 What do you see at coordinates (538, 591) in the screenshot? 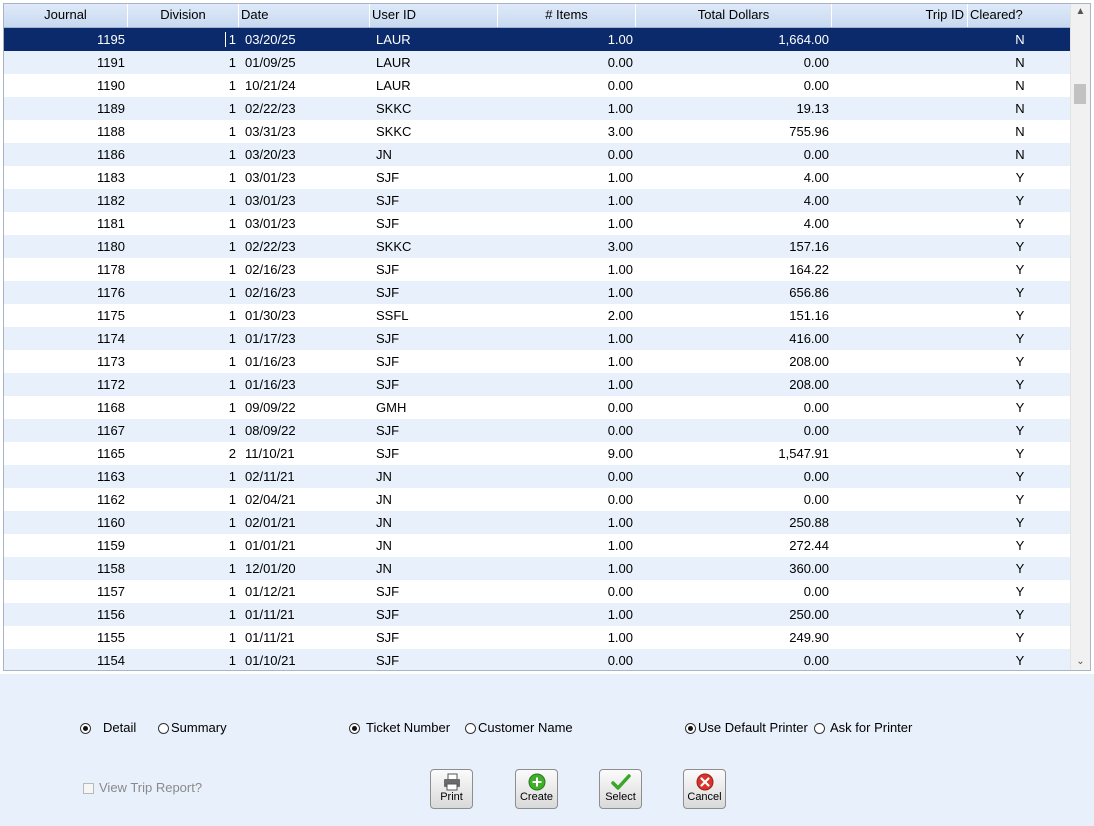
I see `table-row: 1157 1 01/12/21 SJF 0.00 0.00 Y` at bounding box center [538, 591].